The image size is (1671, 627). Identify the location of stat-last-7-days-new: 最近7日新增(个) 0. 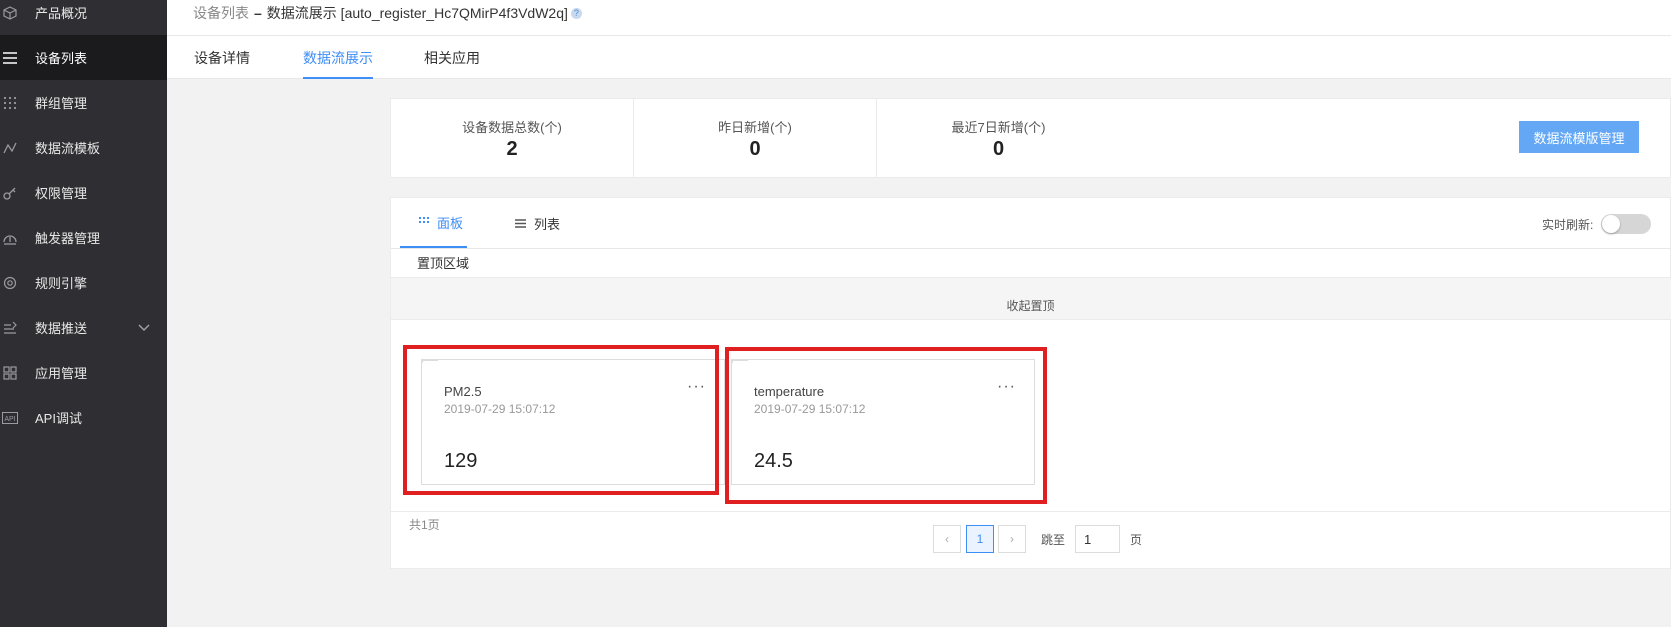
(998, 138).